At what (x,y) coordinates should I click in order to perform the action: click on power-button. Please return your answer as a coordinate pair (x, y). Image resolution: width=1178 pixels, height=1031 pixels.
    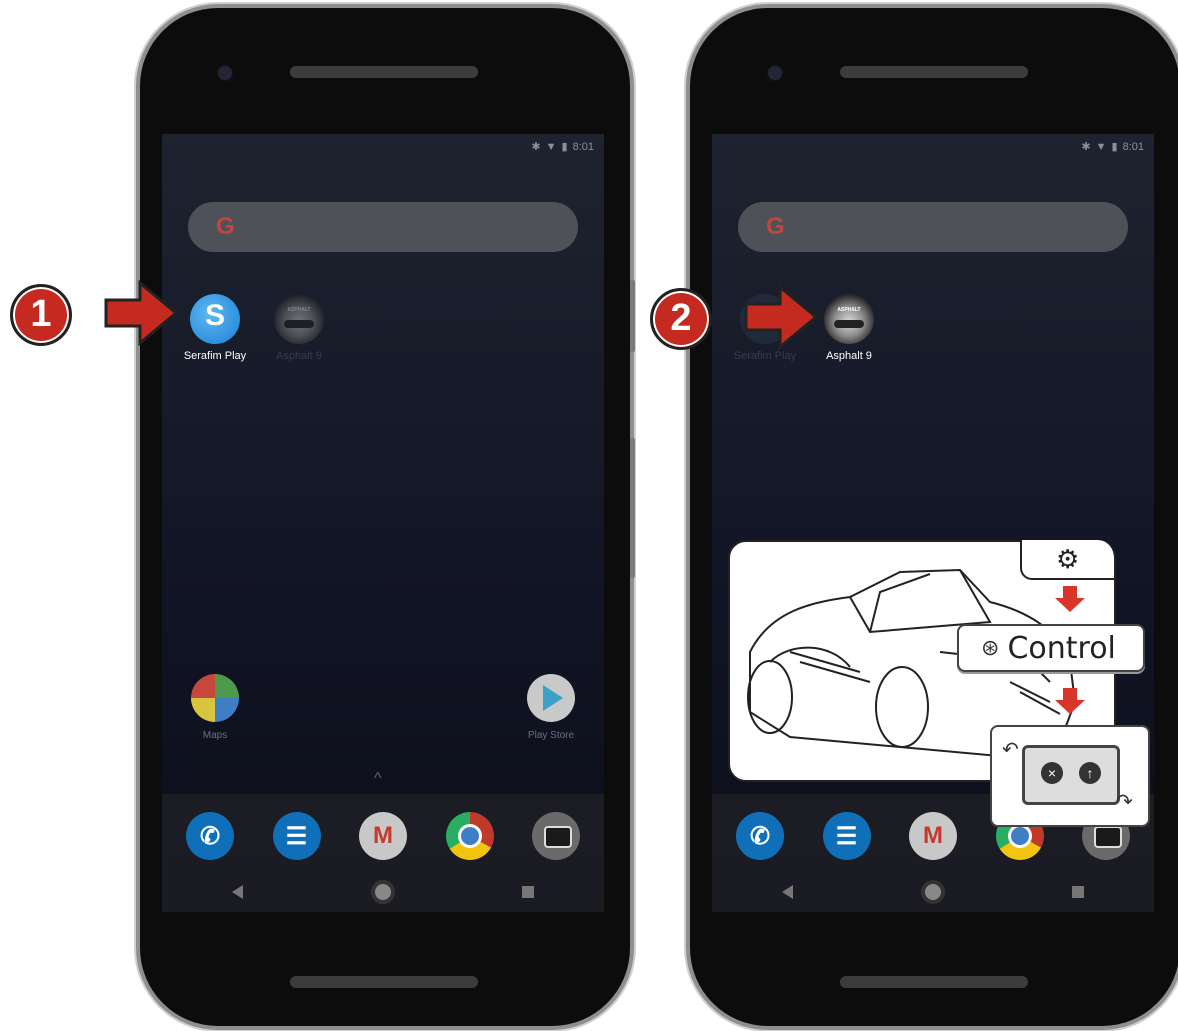
    Looking at the image, I should click on (632, 316).